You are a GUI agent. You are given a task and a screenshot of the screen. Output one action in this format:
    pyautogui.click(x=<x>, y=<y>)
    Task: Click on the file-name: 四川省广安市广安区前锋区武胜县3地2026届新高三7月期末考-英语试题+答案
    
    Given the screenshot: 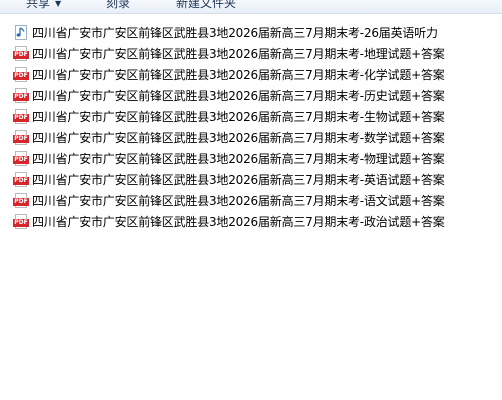 What is the action you would take?
    pyautogui.click(x=238, y=180)
    